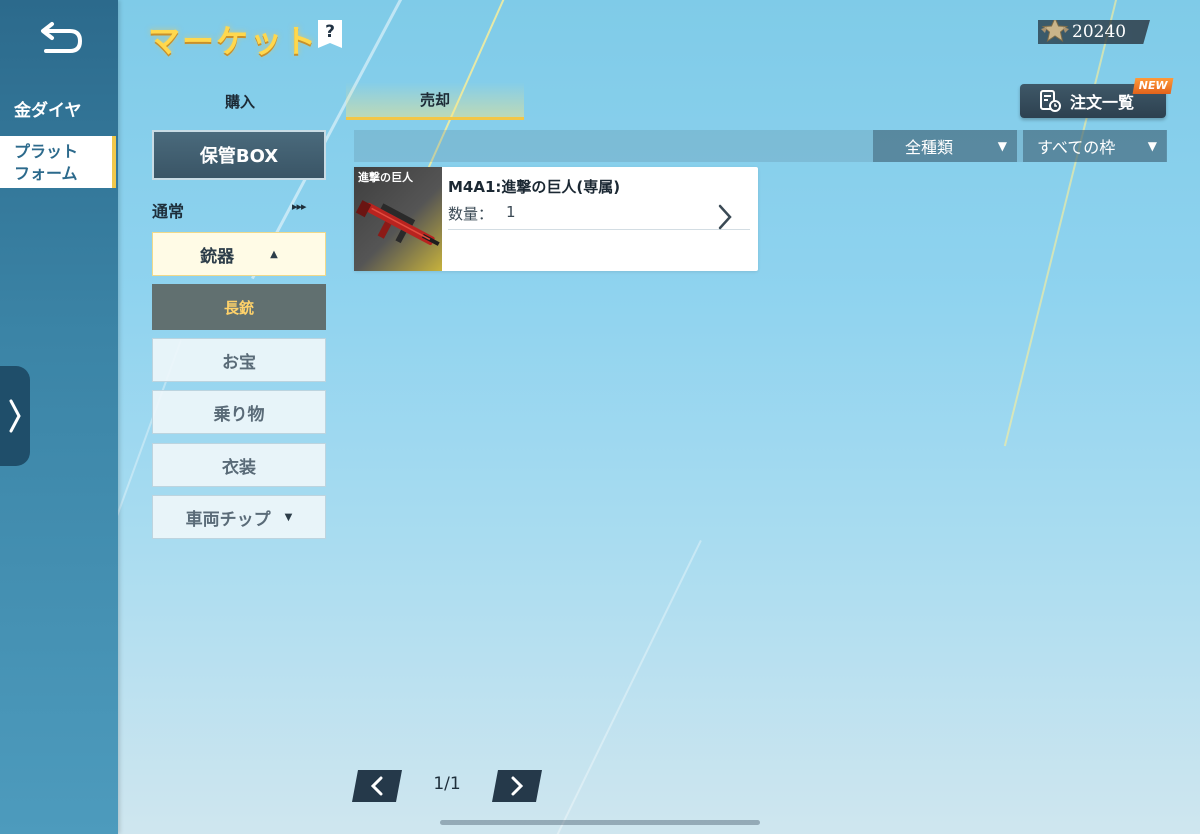 This screenshot has height=834, width=1200. I want to click on storage-box-label: 保管BOX, so click(239, 156).